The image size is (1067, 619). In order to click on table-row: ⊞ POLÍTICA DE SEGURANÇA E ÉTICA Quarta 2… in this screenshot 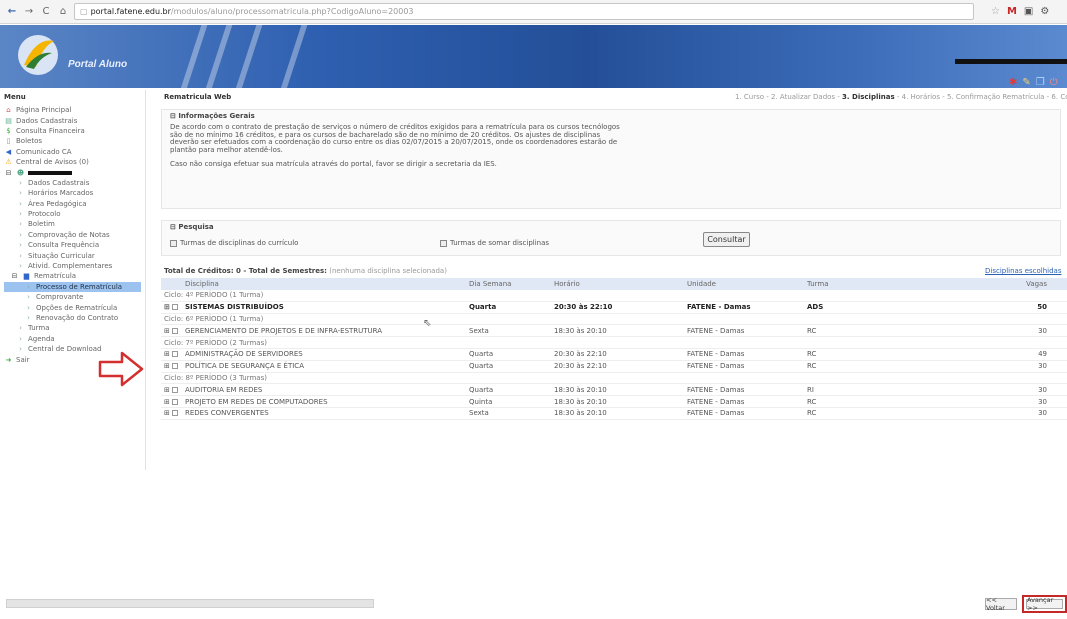, I will do `click(614, 367)`.